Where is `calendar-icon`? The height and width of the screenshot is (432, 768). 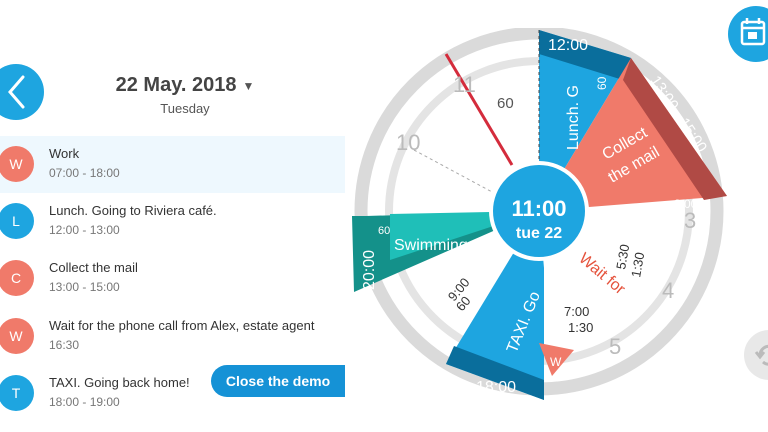 calendar-icon is located at coordinates (753, 32).